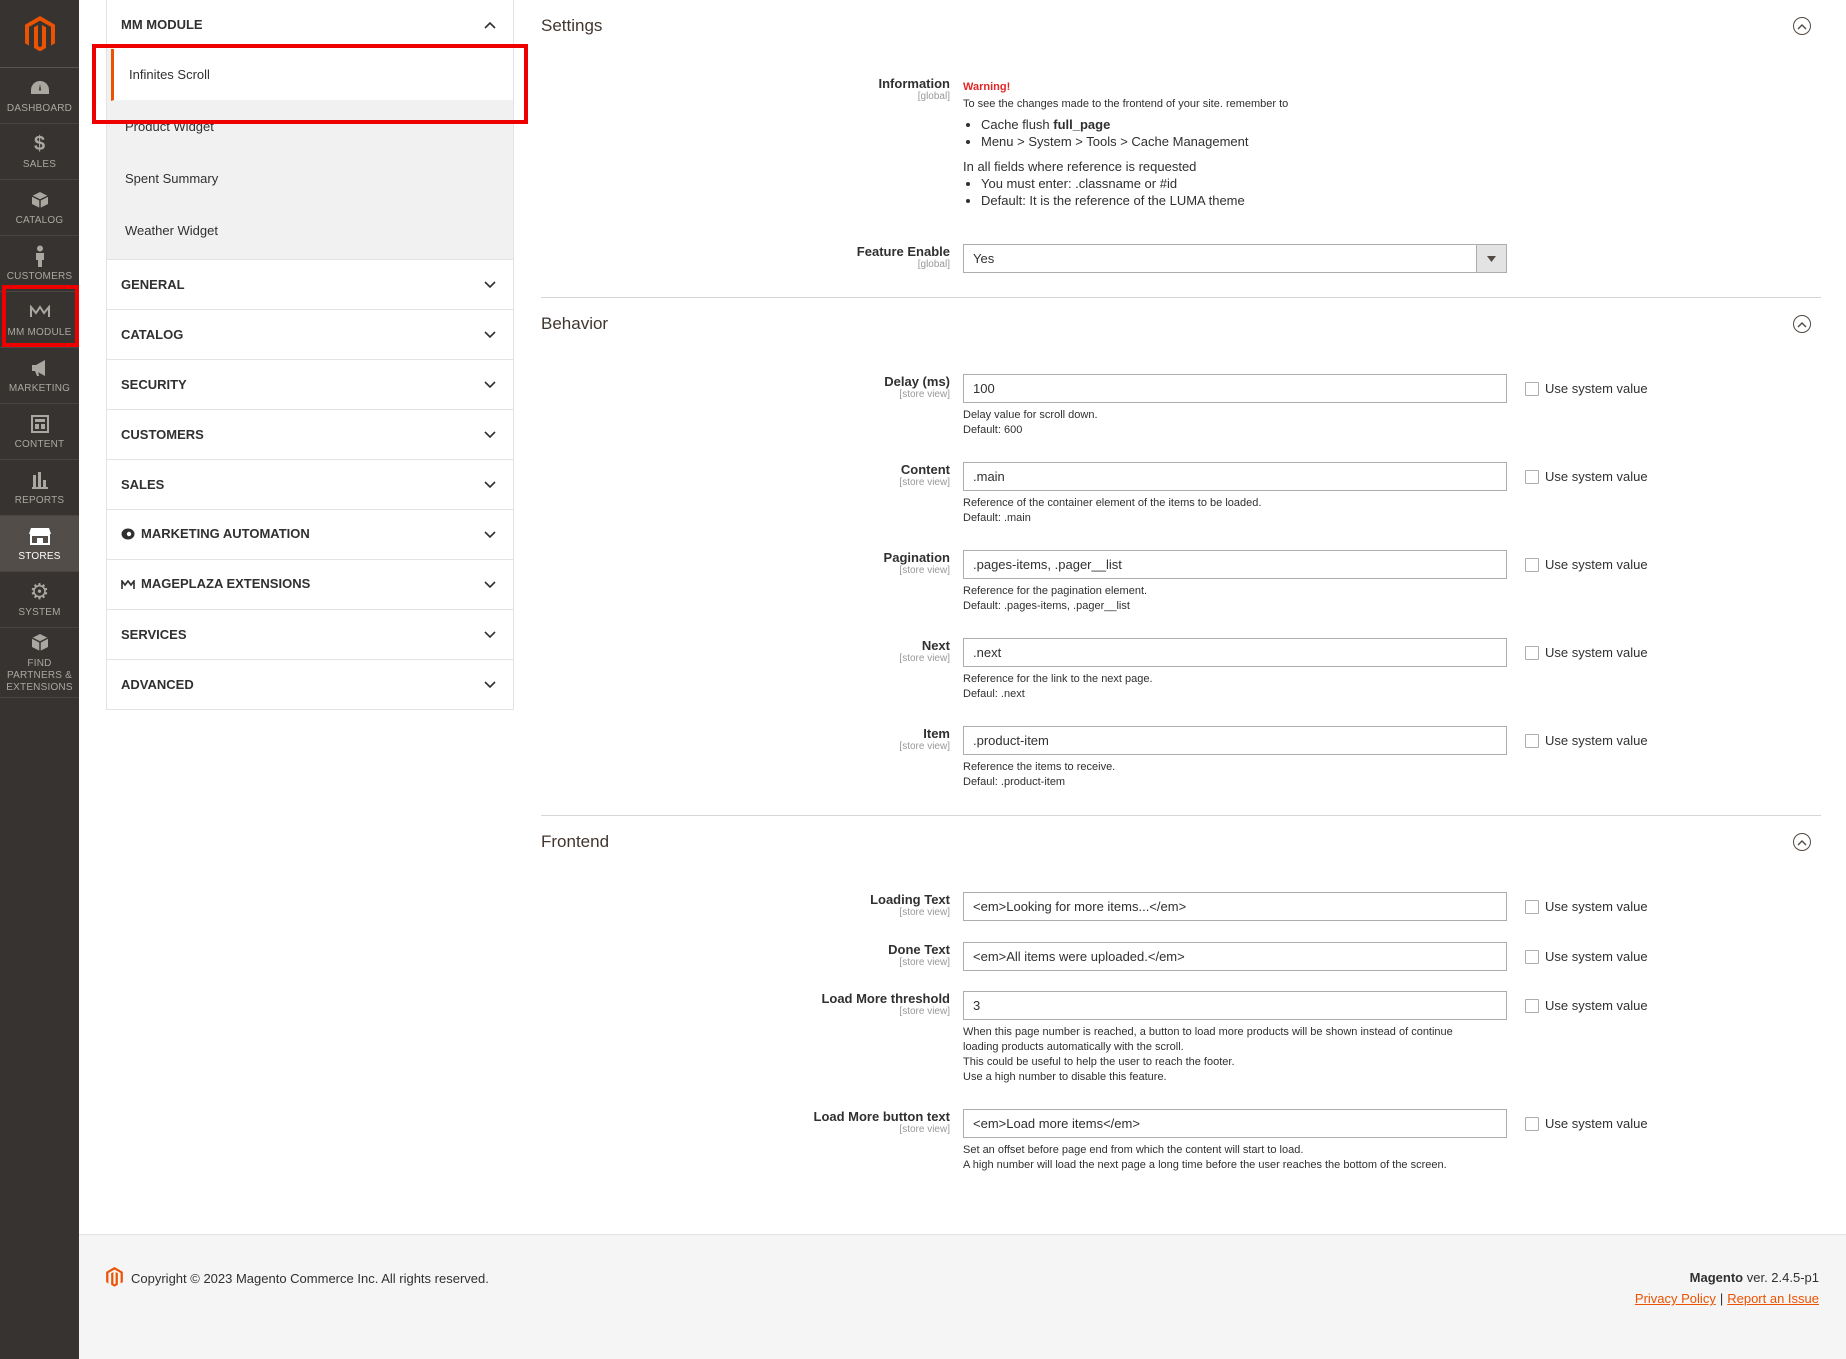 The width and height of the screenshot is (1846, 1359). I want to click on load-more-button-text-input: <em>Load more items</em>, so click(1235, 1123).